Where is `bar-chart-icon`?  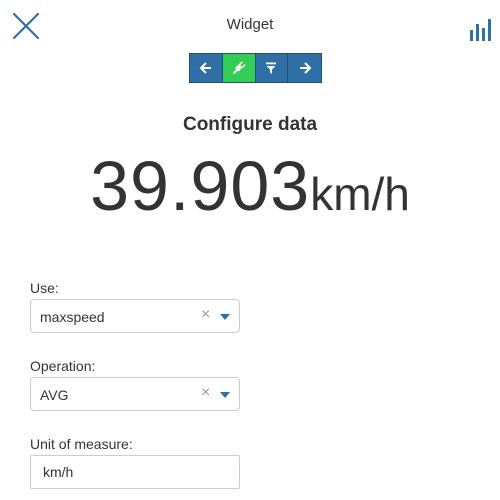
bar-chart-icon is located at coordinates (480, 30).